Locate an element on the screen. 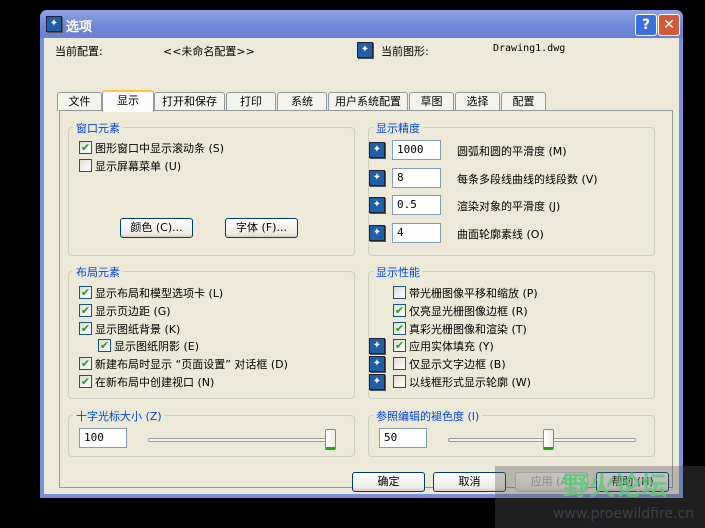  tab-plot: 打印 is located at coordinates (251, 101).